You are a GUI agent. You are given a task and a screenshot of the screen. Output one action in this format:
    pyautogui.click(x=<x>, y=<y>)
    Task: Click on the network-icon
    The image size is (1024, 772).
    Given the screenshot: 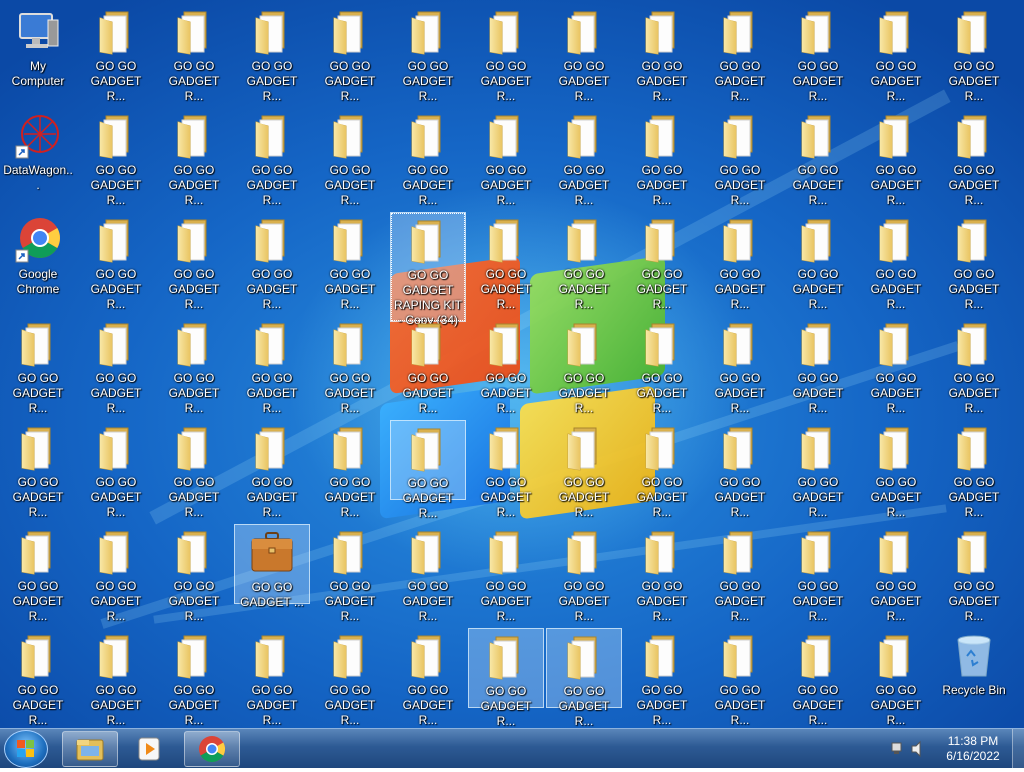 What is the action you would take?
    pyautogui.click(x=896, y=748)
    